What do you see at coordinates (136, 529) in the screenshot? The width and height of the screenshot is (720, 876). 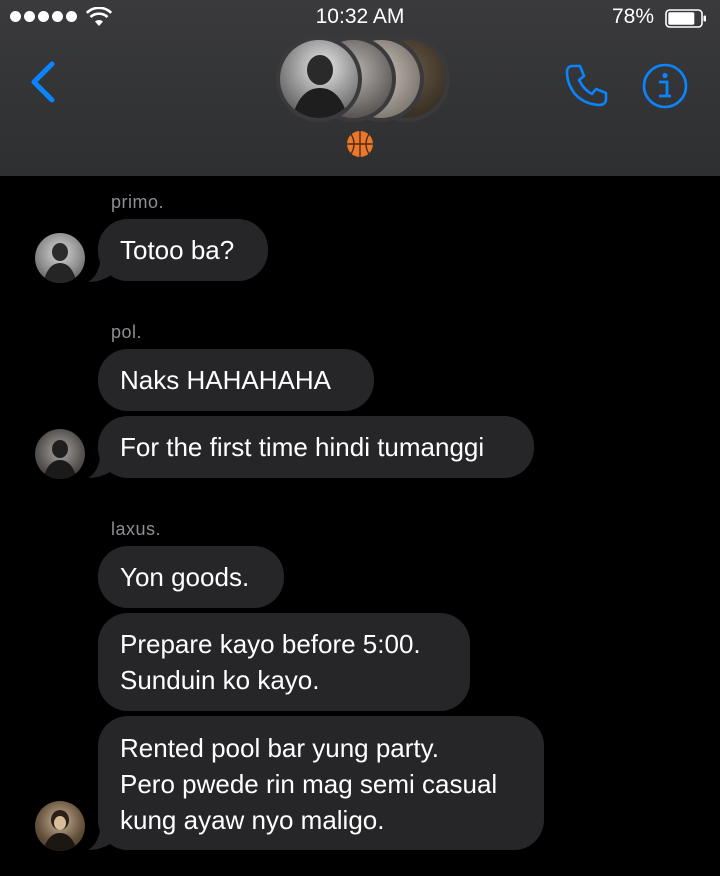 I see `sender-name: laxus.` at bounding box center [136, 529].